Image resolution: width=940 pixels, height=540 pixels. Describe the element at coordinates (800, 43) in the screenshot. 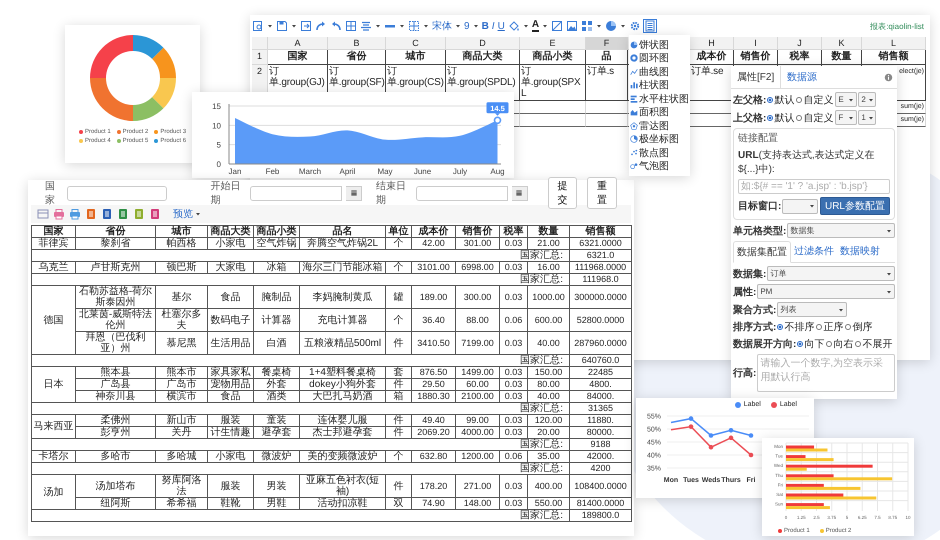

I see `column-header: J` at that location.